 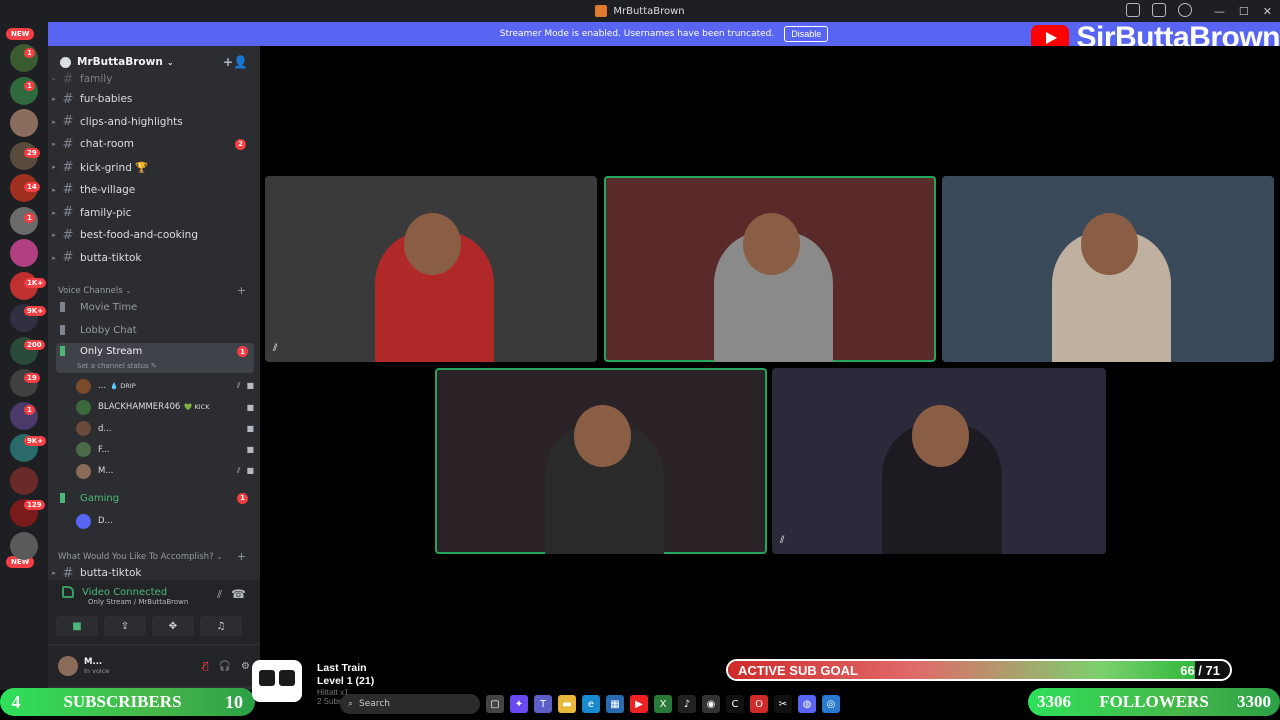 What do you see at coordinates (154, 190) in the screenshot?
I see `channel-the-village: ▸ # the-village` at bounding box center [154, 190].